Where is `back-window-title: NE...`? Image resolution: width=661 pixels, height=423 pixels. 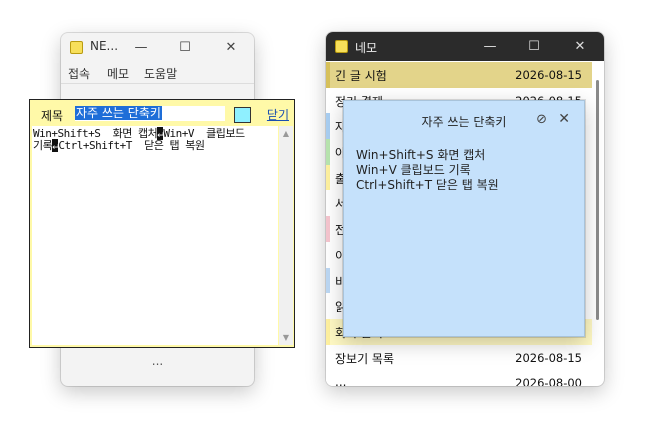 back-window-title: NE... is located at coordinates (104, 46).